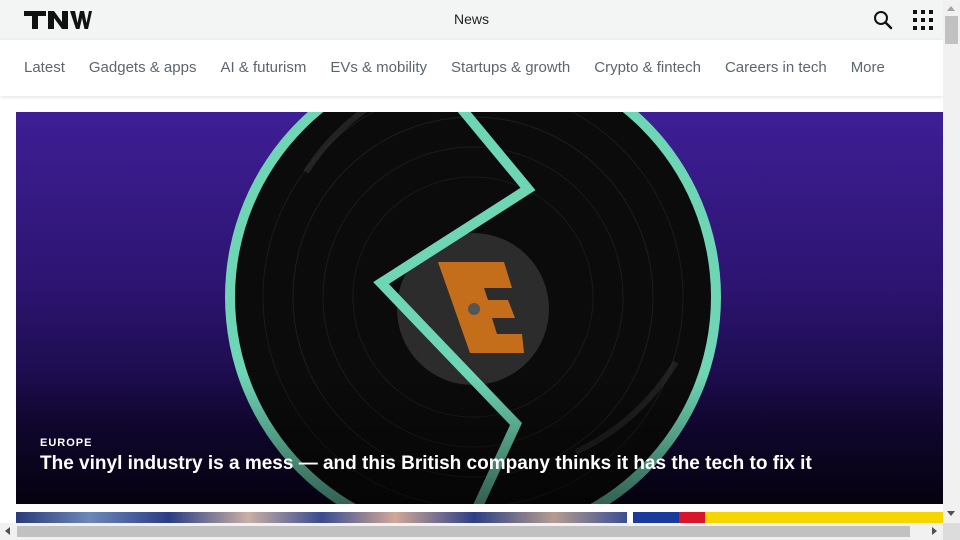 This screenshot has width=960, height=540. What do you see at coordinates (143, 67) in the screenshot?
I see `nav-item-gadgets-apps: Gadgets & apps` at bounding box center [143, 67].